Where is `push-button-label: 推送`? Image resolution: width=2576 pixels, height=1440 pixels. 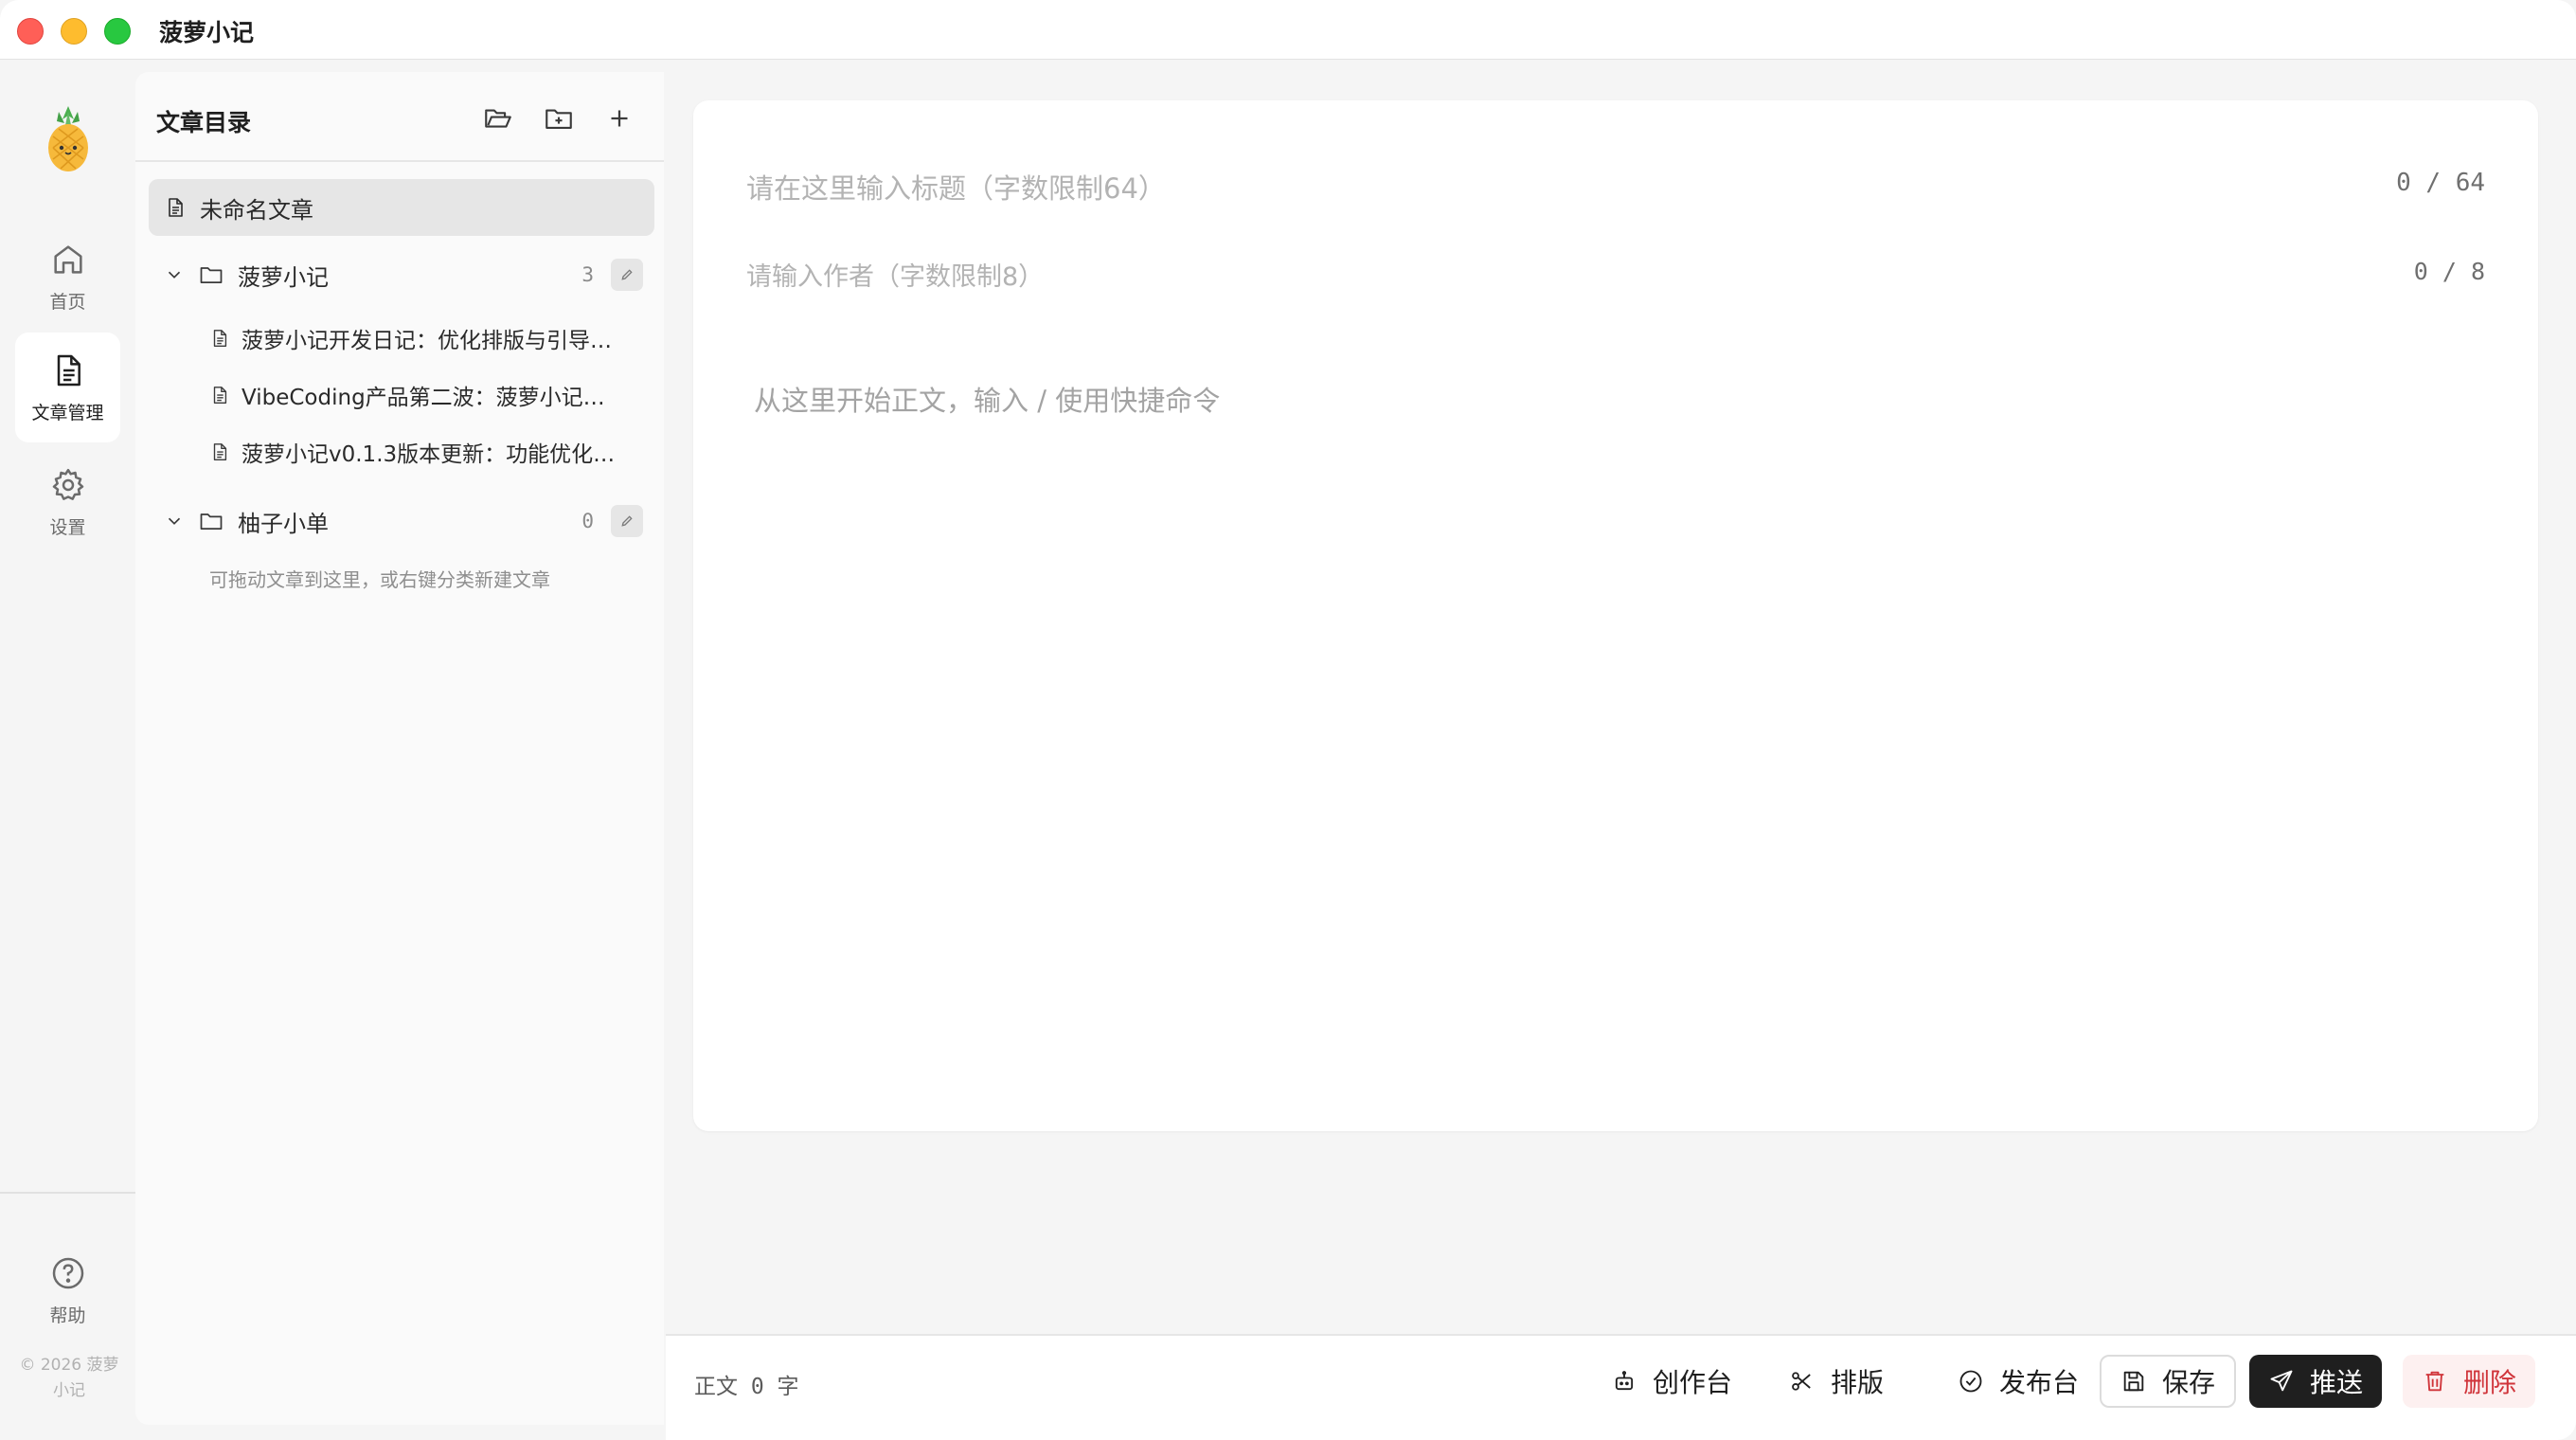 push-button-label: 推送 is located at coordinates (2337, 1382).